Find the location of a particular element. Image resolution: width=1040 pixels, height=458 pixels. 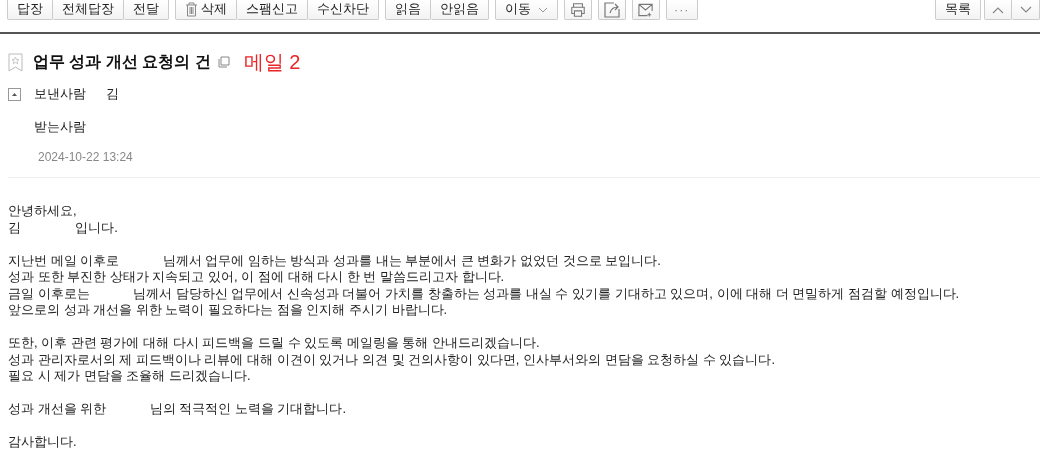

email-date: 2024-10-22 13:24 is located at coordinates (85, 156).